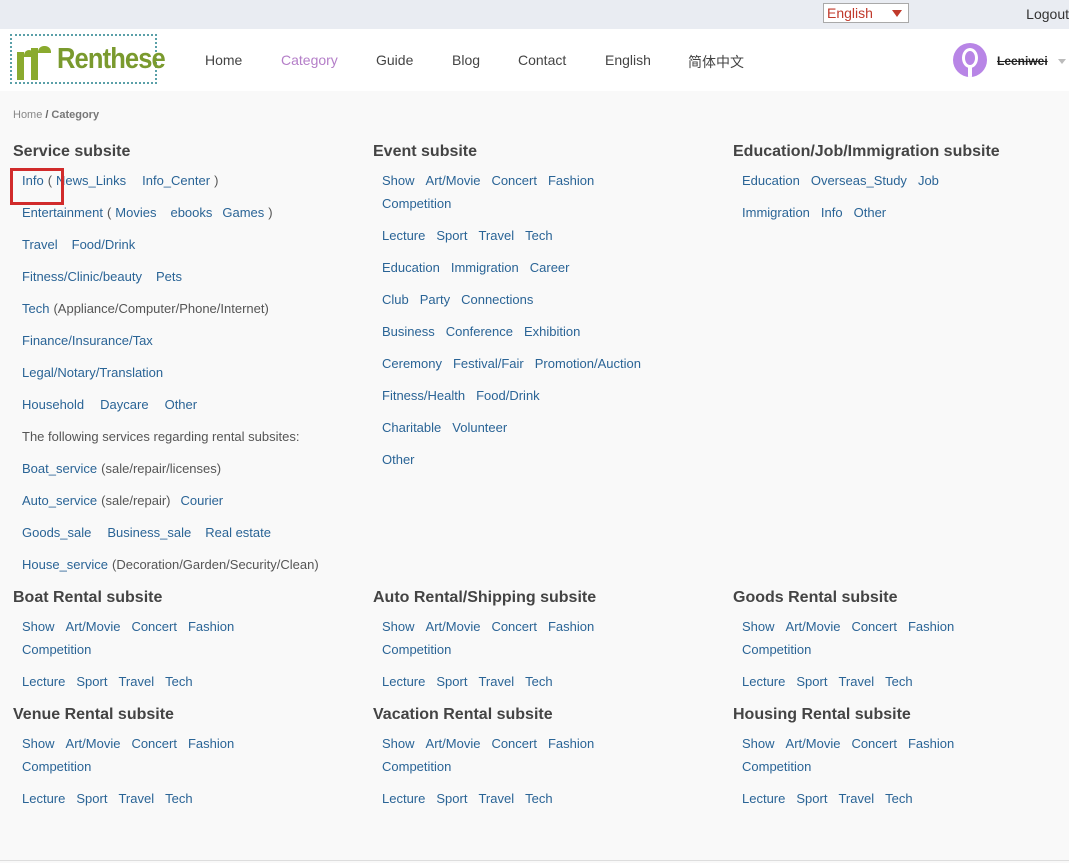  Describe the element at coordinates (552, 331) in the screenshot. I see `exhibition-link: Exhibition` at that location.